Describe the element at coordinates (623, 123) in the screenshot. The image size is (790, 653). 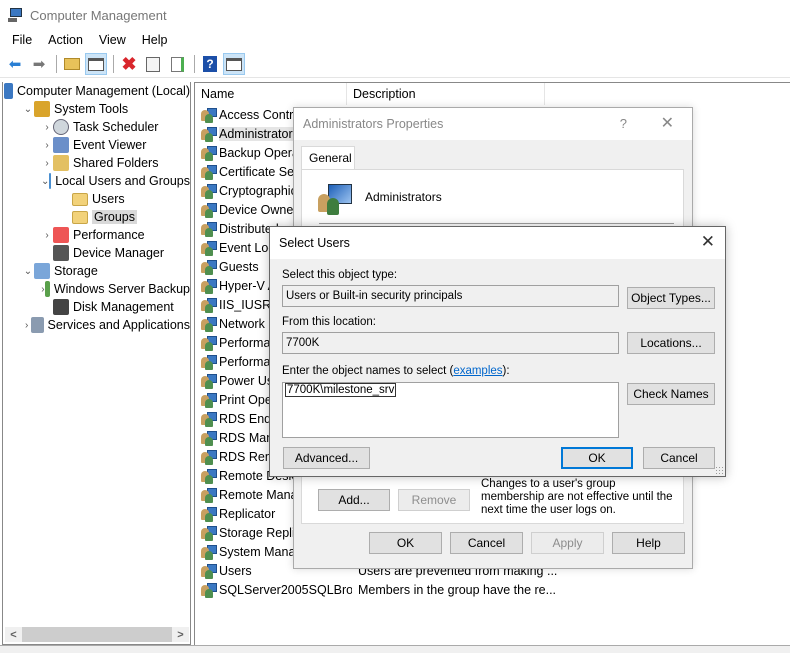
I see `help-question-icon: ?` at that location.